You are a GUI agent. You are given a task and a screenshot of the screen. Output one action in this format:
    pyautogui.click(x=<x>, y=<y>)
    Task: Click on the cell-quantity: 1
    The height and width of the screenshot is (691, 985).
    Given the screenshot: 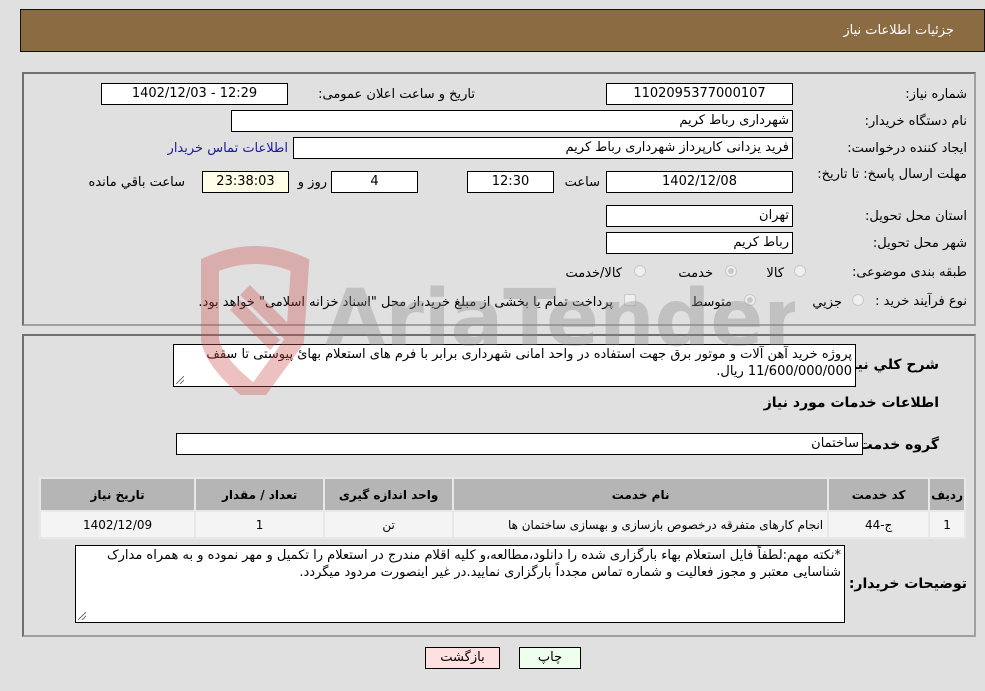 What is the action you would take?
    pyautogui.click(x=260, y=524)
    